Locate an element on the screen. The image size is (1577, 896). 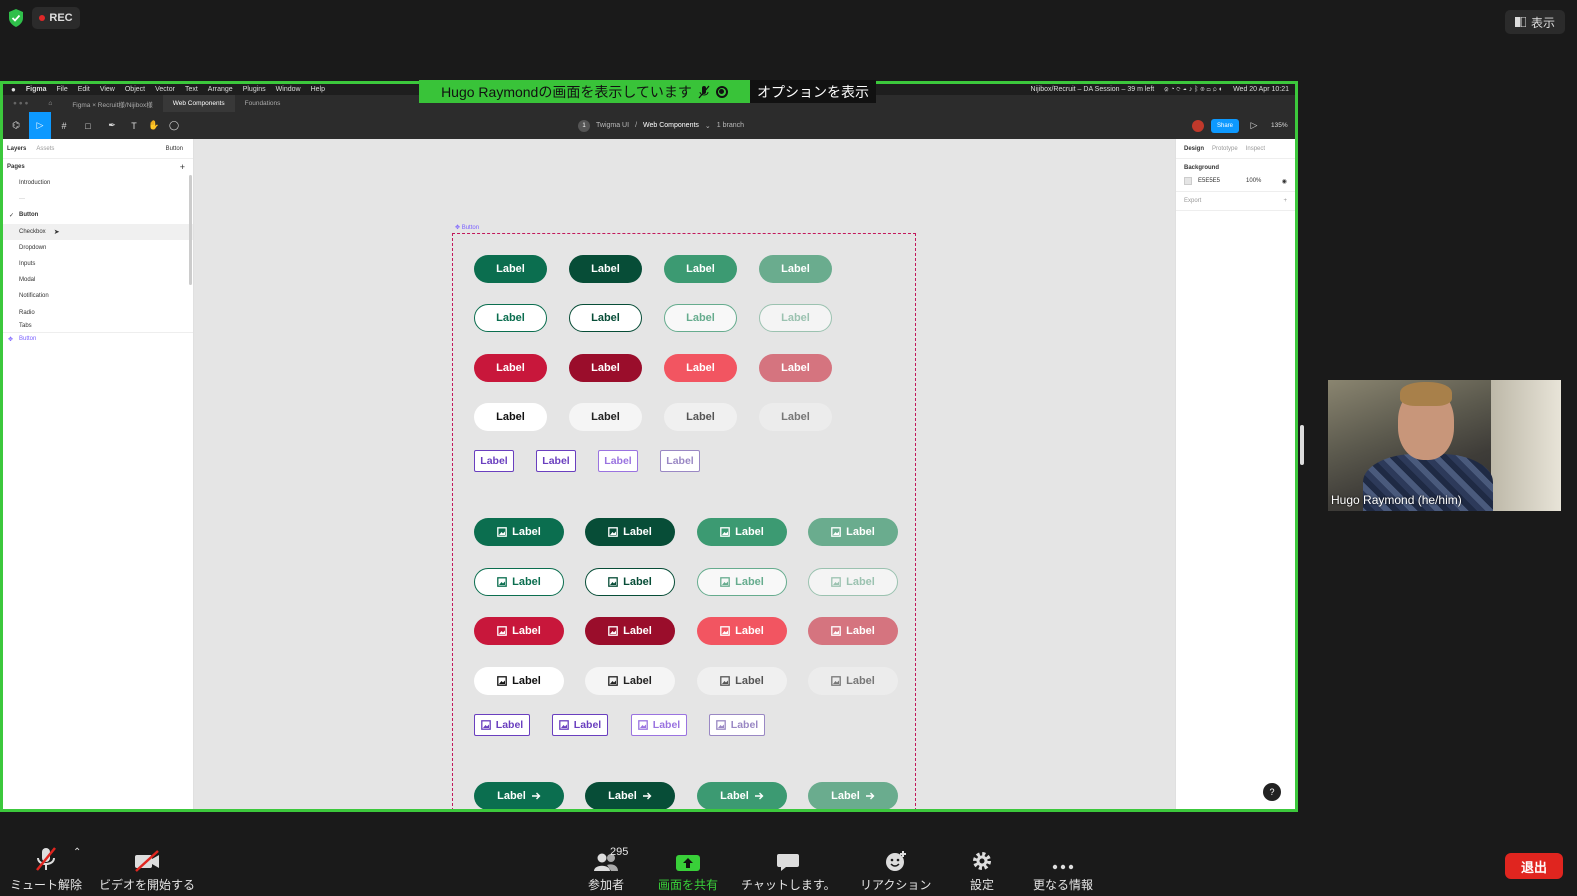
view-options-button: オプションを表示 is located at coordinates (813, 91).